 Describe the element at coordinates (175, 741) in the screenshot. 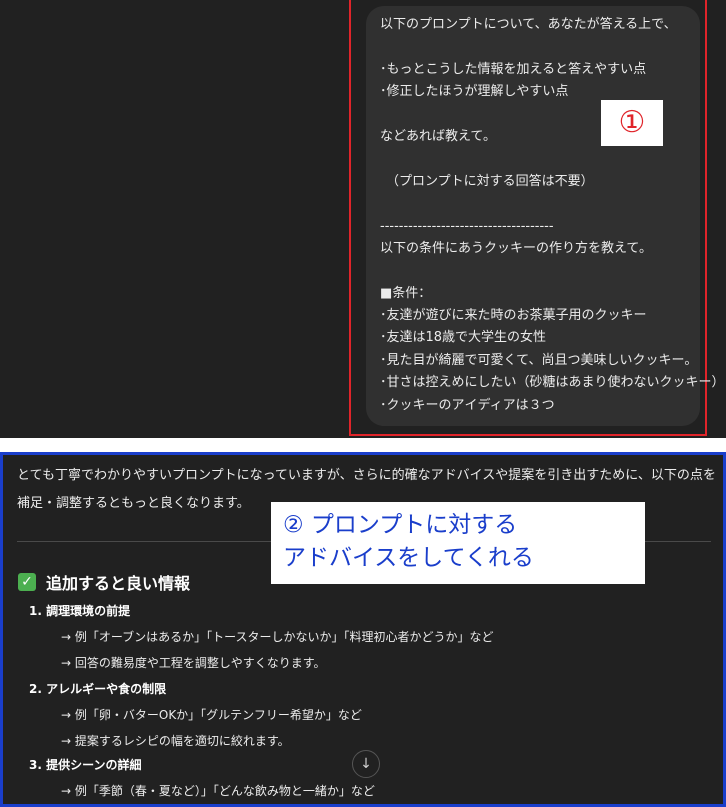

I see `list-item-detail: → 提案するレシピの幅を適切に絞れます。` at that location.